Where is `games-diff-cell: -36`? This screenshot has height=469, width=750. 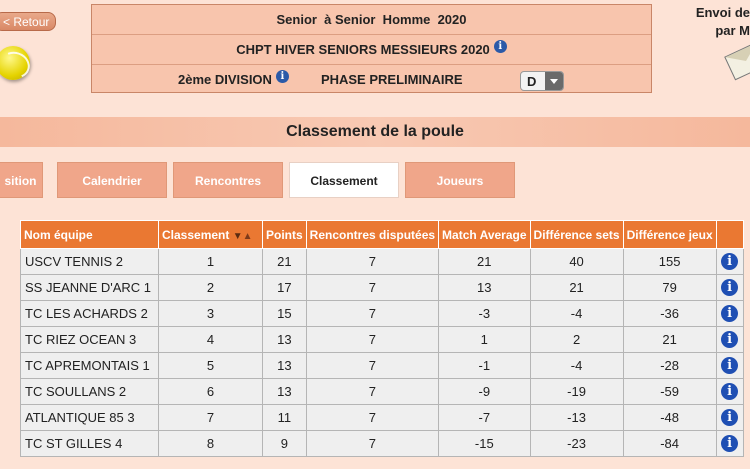 games-diff-cell: -36 is located at coordinates (669, 313).